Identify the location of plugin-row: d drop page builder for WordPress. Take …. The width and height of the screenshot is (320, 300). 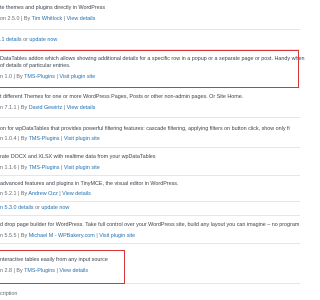
(150, 230).